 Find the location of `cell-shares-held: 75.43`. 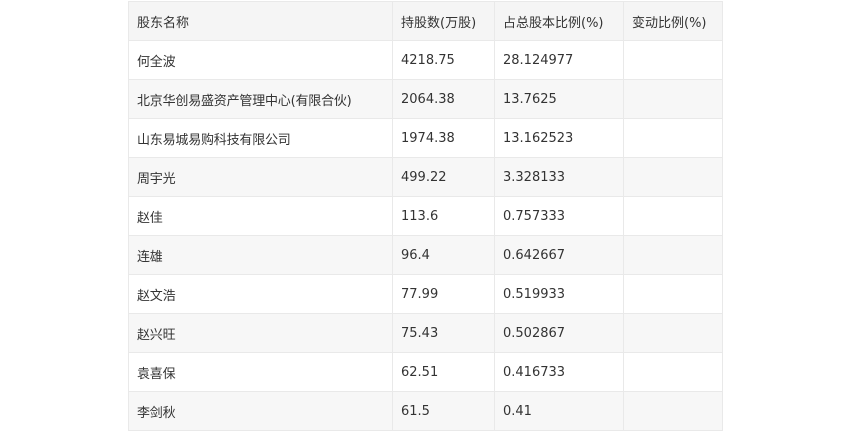

cell-shares-held: 75.43 is located at coordinates (443, 333).